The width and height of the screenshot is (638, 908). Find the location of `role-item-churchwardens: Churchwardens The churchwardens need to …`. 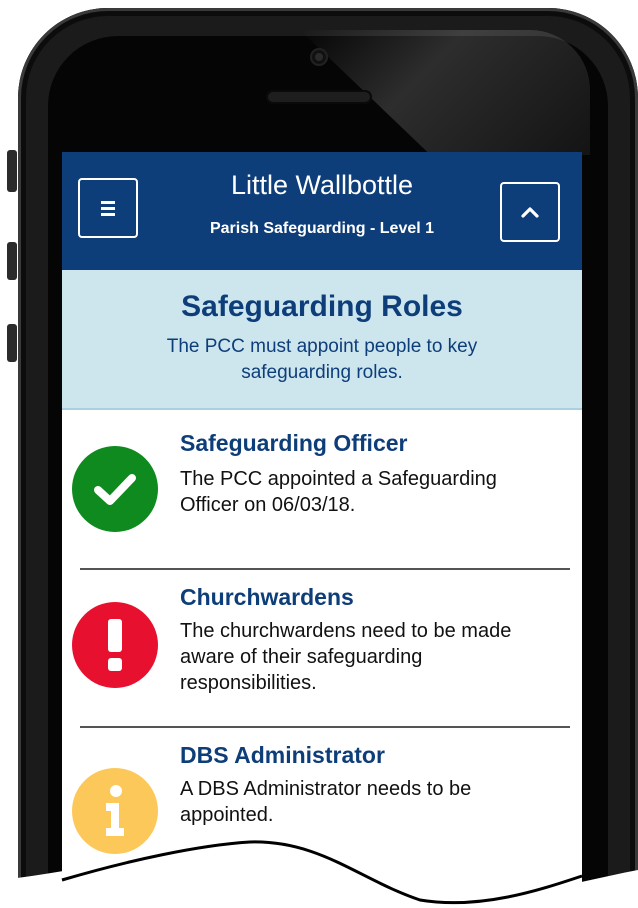

role-item-churchwardens: Churchwardens The churchwardens need to … is located at coordinates (322, 648).